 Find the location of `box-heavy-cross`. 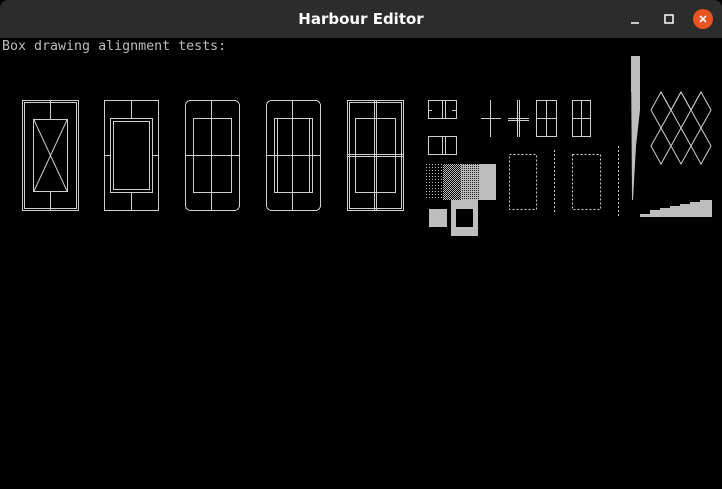

box-heavy-cross is located at coordinates (375, 155).